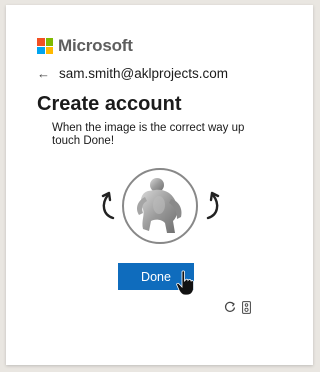 The width and height of the screenshot is (320, 372). What do you see at coordinates (143, 73) in the screenshot?
I see `account-email: sam.smith@aklprojects.com` at bounding box center [143, 73].